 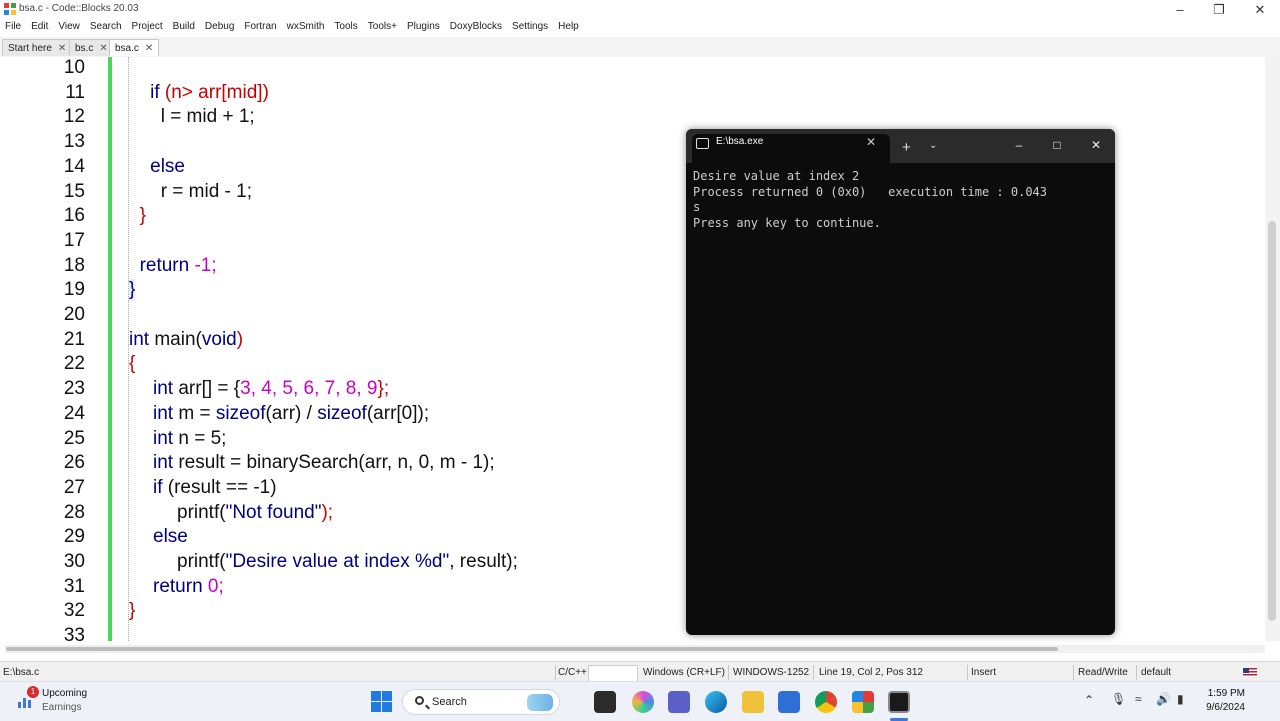 I want to click on line-number: 21, so click(x=74, y=339).